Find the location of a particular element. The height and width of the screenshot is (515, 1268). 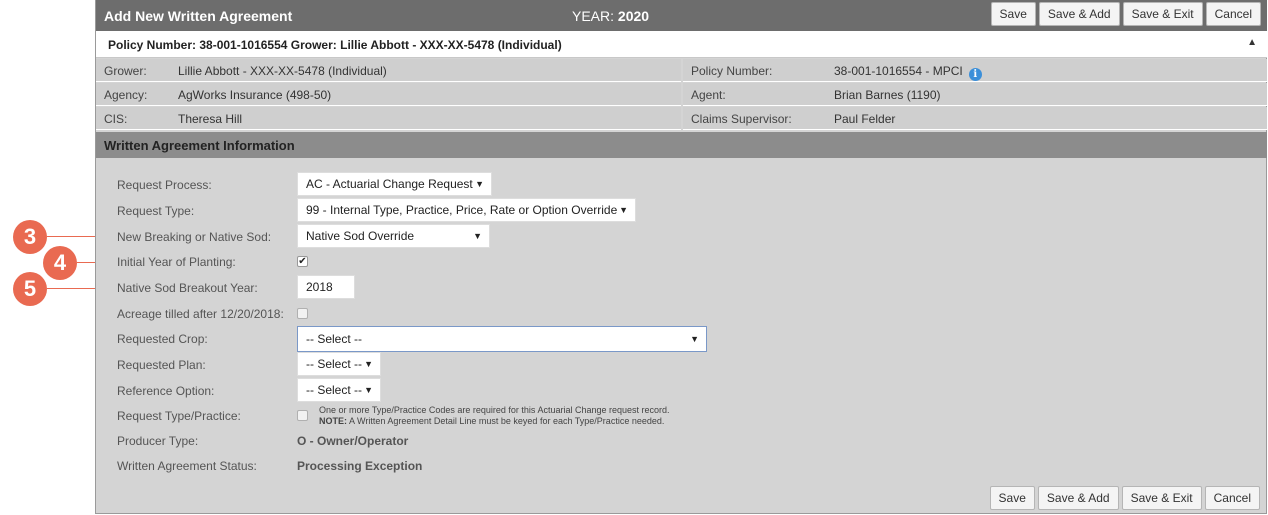

policy-number-value: 38-001-1016554 - MPCI i is located at coordinates (908, 72).